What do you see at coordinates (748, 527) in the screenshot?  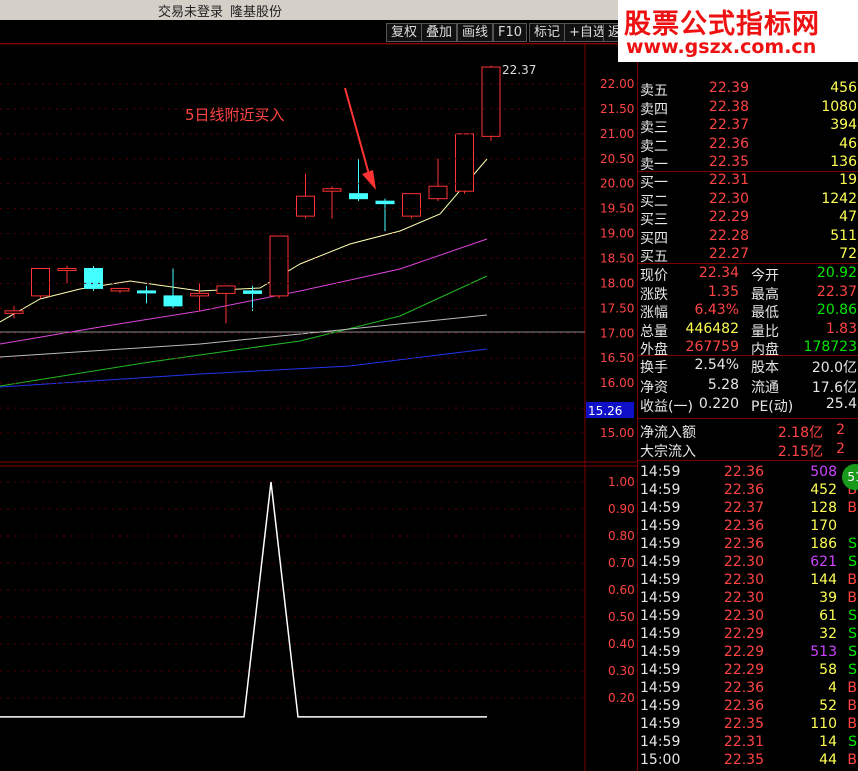 I see `tick-row: 14:59 22.36 170` at bounding box center [748, 527].